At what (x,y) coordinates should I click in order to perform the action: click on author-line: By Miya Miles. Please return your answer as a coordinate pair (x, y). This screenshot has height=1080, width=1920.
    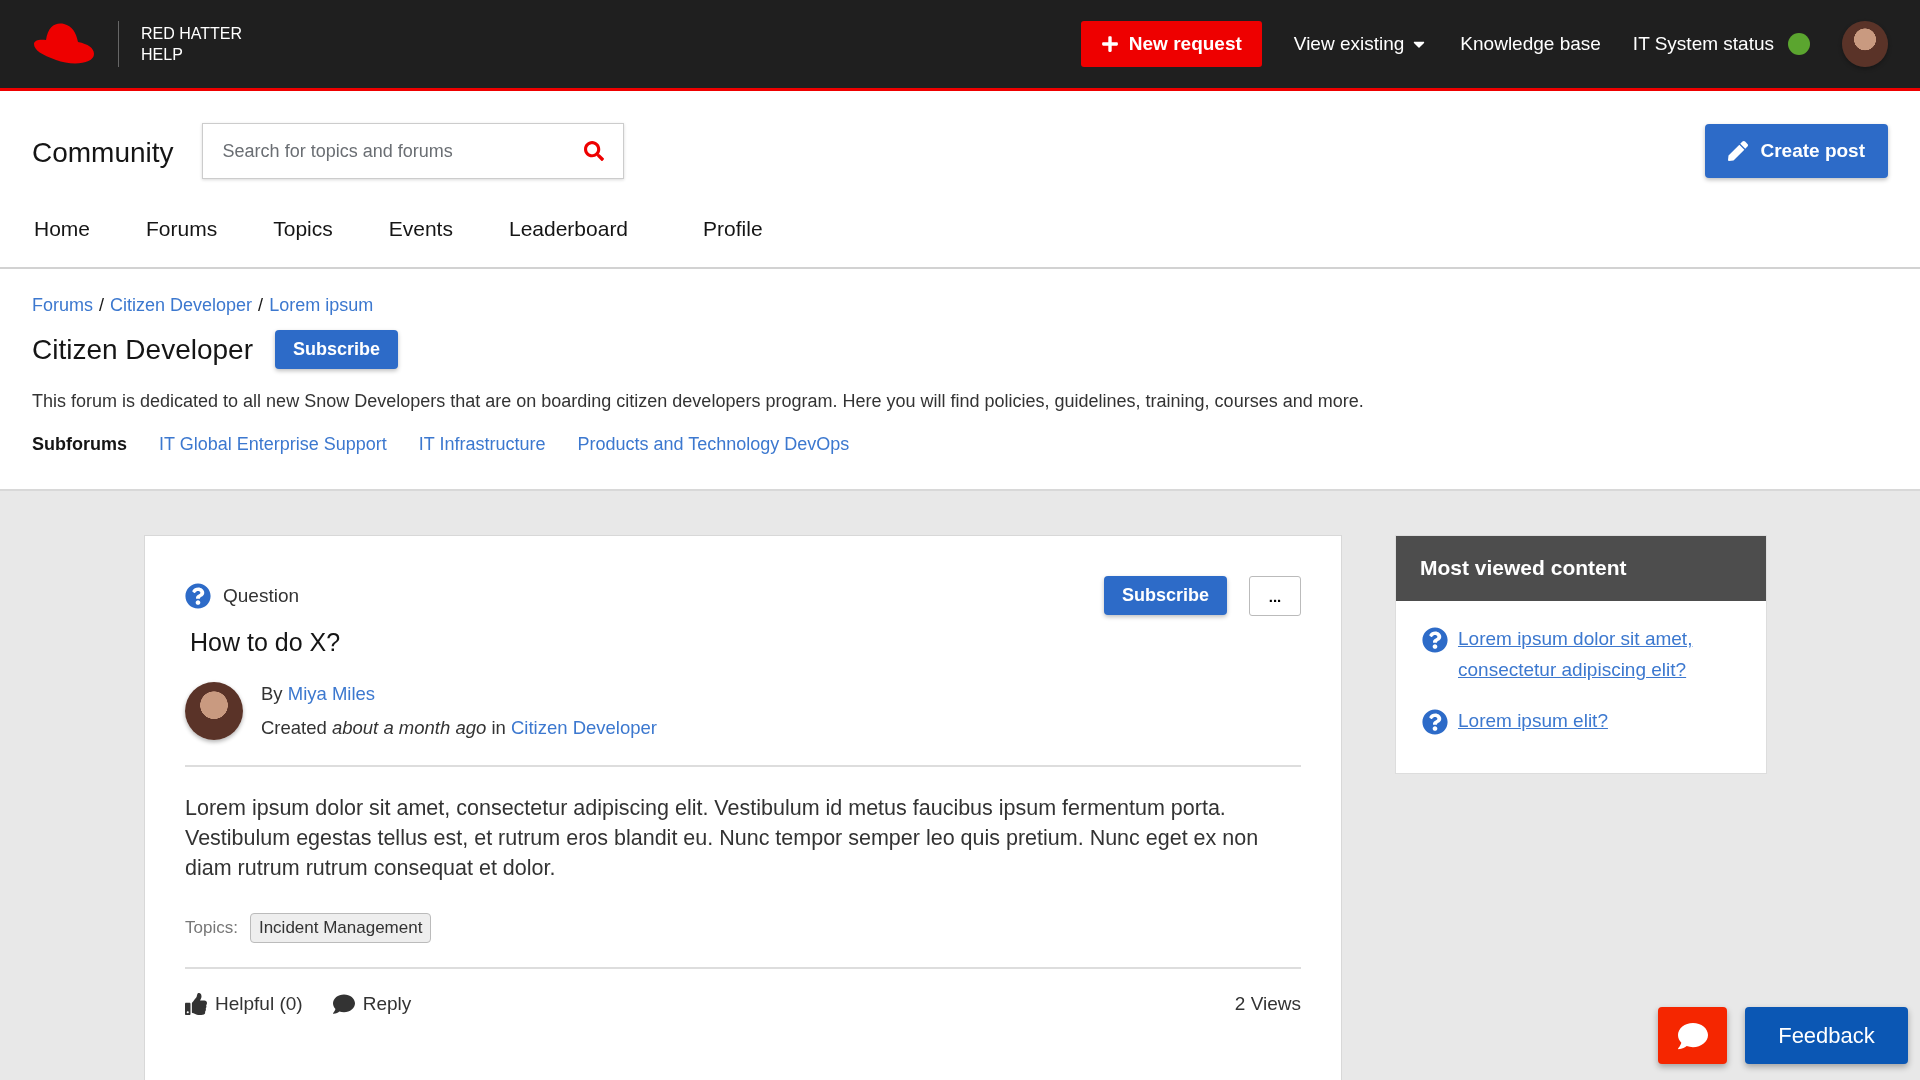
    Looking at the image, I should click on (319, 694).